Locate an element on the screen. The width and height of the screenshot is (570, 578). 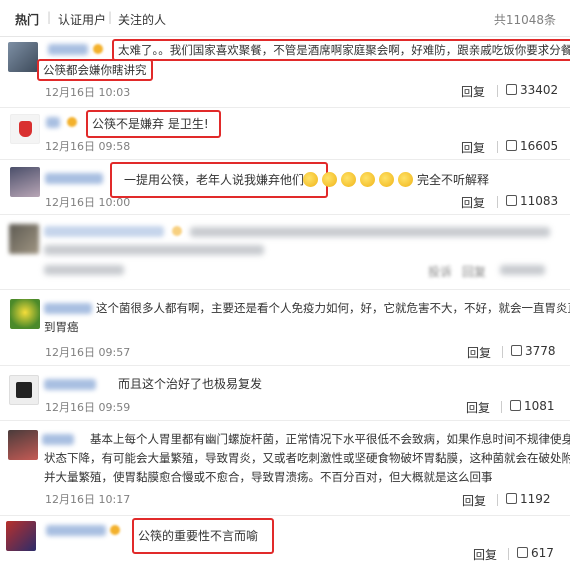
comment-text-continued: 到胃癌 is located at coordinates (61, 327).